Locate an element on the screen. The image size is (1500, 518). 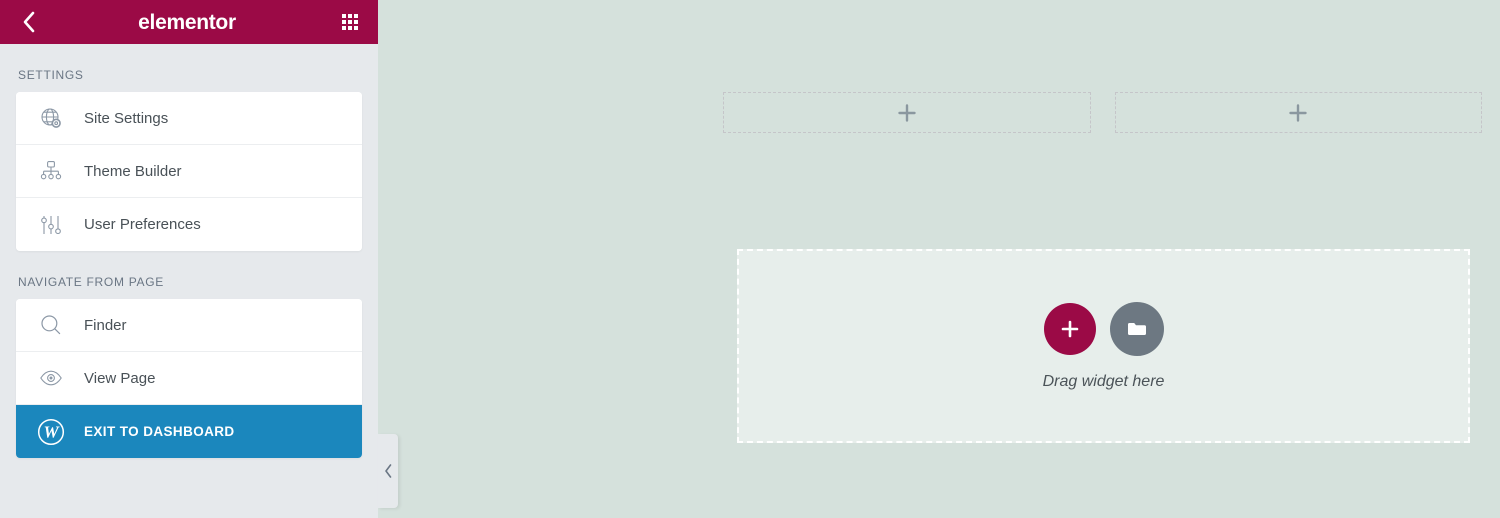
menu-item-user-preferences: User Preferences is located at coordinates (189, 224).